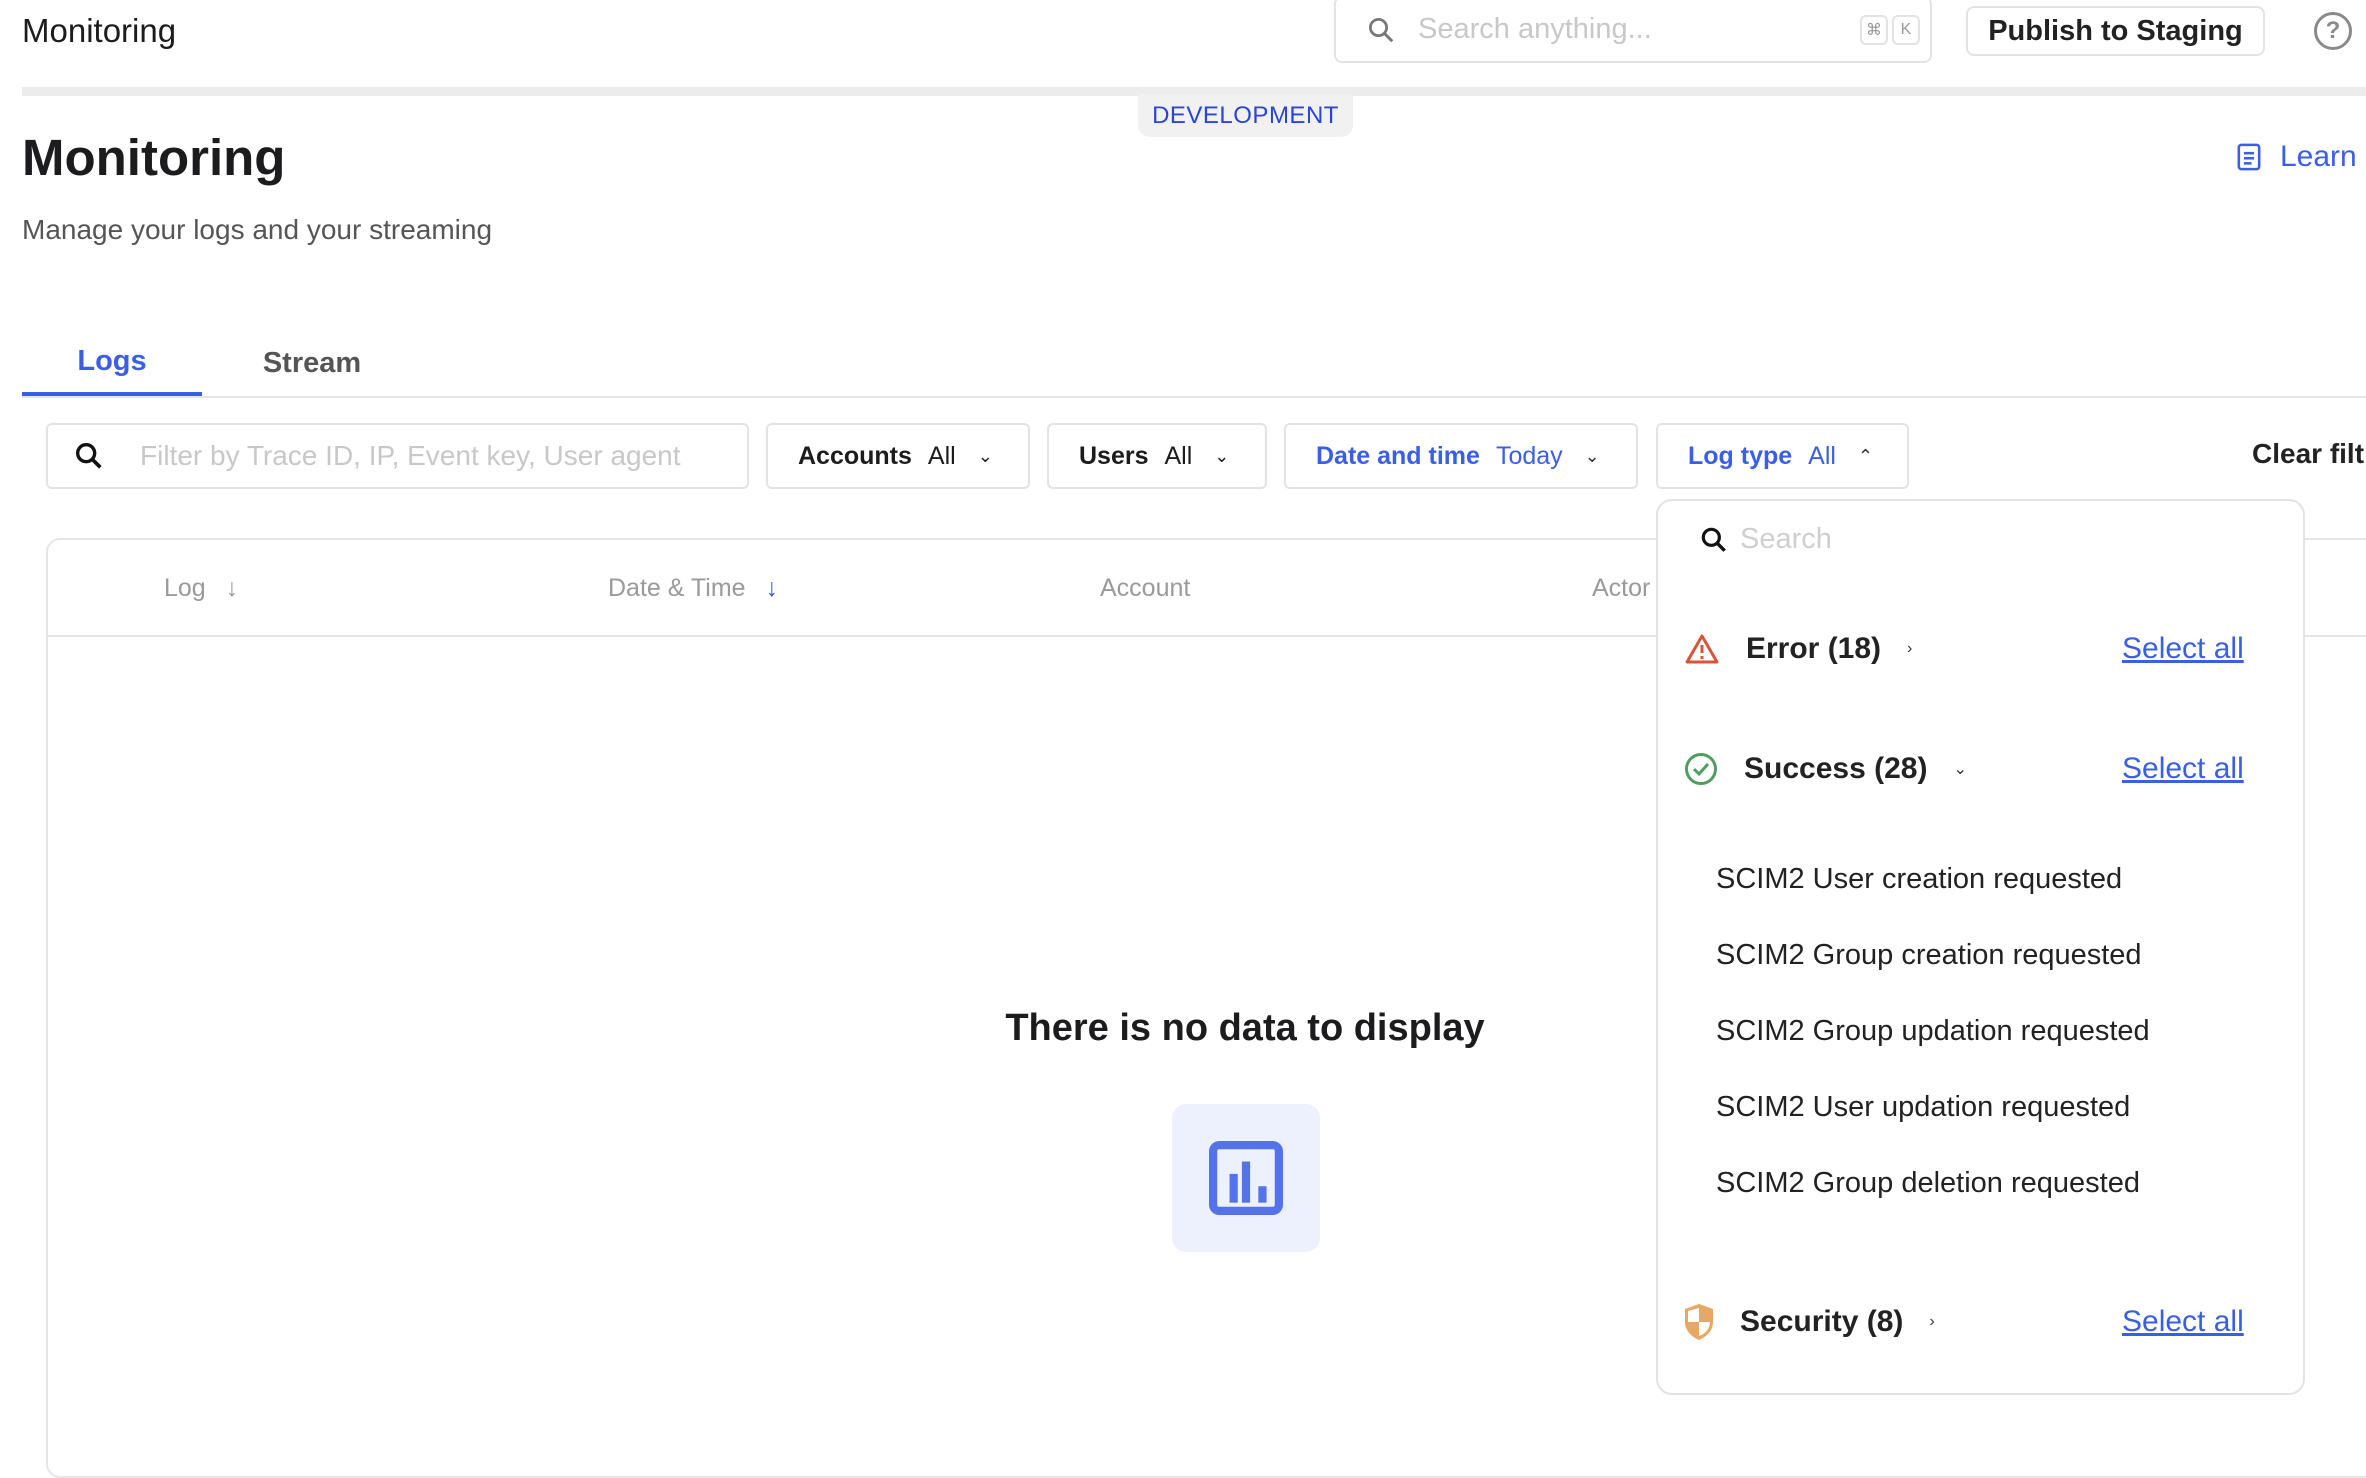 This screenshot has height=1478, width=2366. What do you see at coordinates (1865, 455) in the screenshot?
I see `chevron-up-icon: ⌃` at bounding box center [1865, 455].